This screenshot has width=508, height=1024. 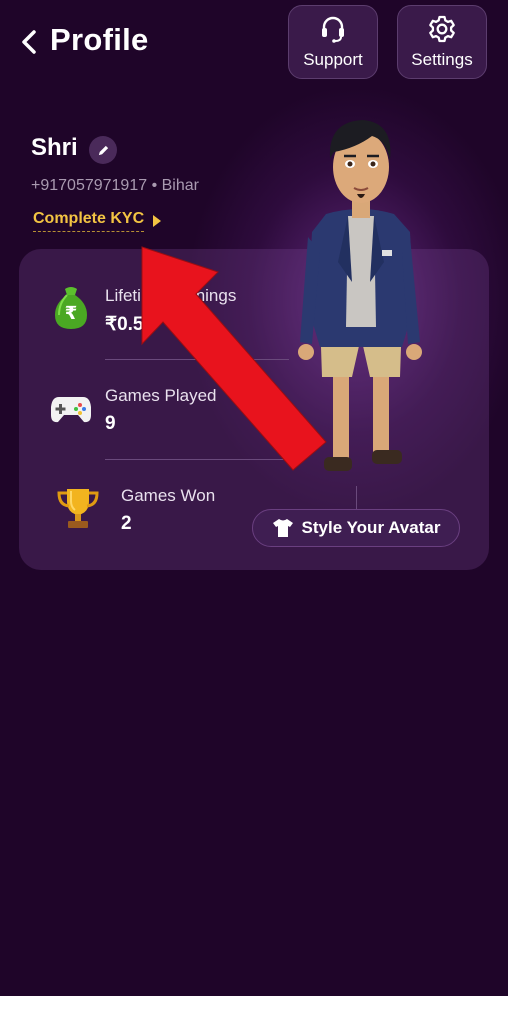 What do you see at coordinates (110, 423) in the screenshot?
I see `stat-value: 9` at bounding box center [110, 423].